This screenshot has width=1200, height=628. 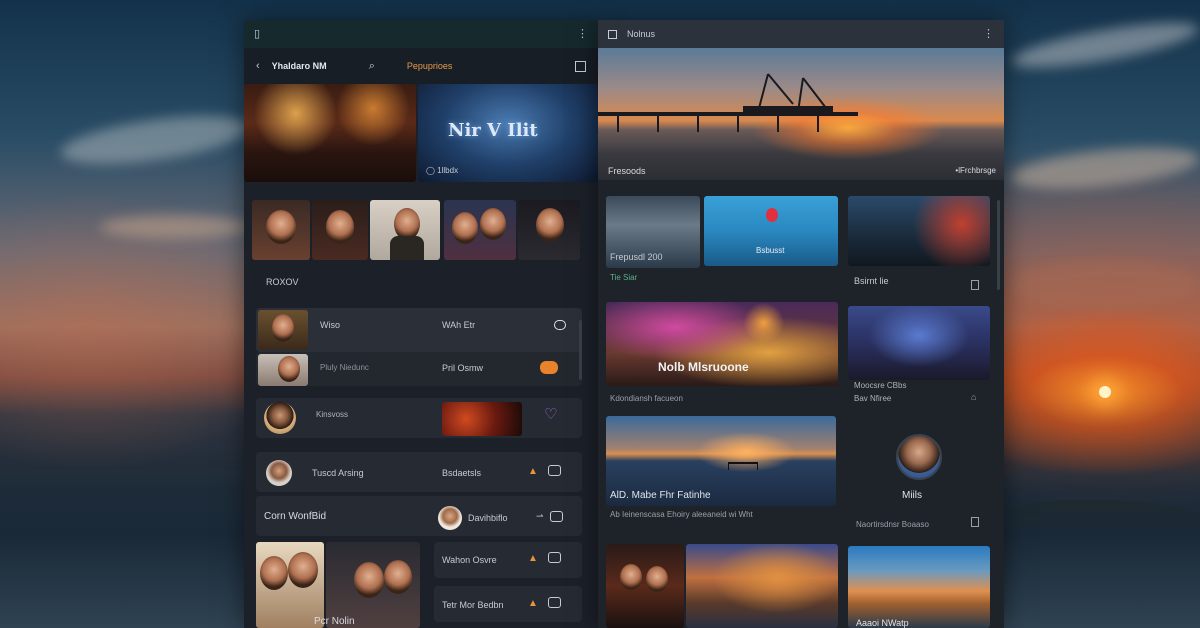 What do you see at coordinates (645, 586) in the screenshot?
I see `grid-tile-8a` at bounding box center [645, 586].